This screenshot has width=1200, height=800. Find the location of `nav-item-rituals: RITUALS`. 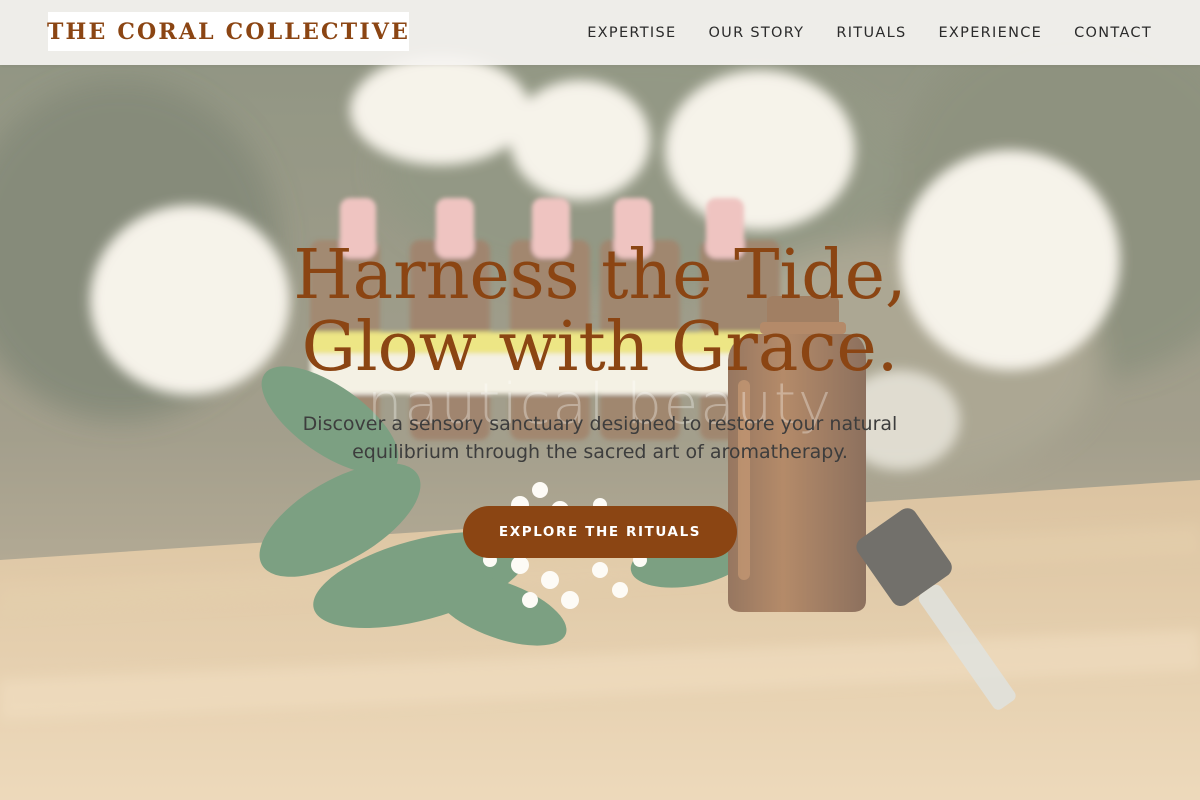

nav-item-rituals: RITUALS is located at coordinates (871, 33).